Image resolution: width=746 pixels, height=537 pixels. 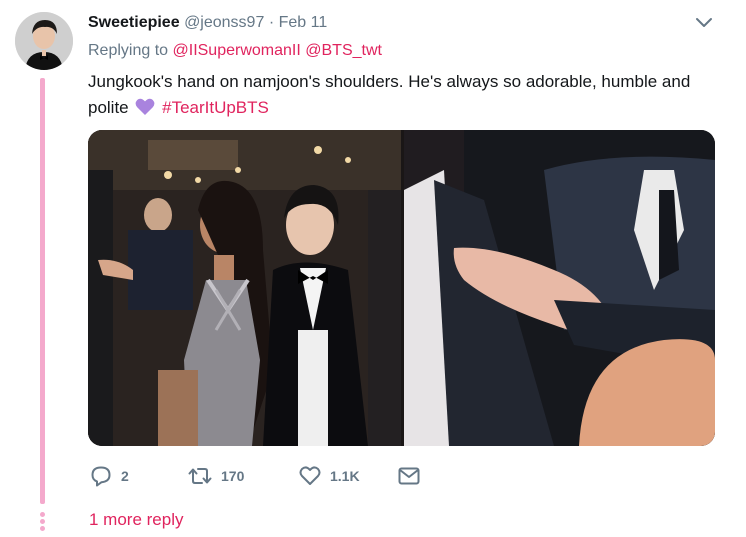 What do you see at coordinates (42, 291) in the screenshot?
I see `thread-line` at bounding box center [42, 291].